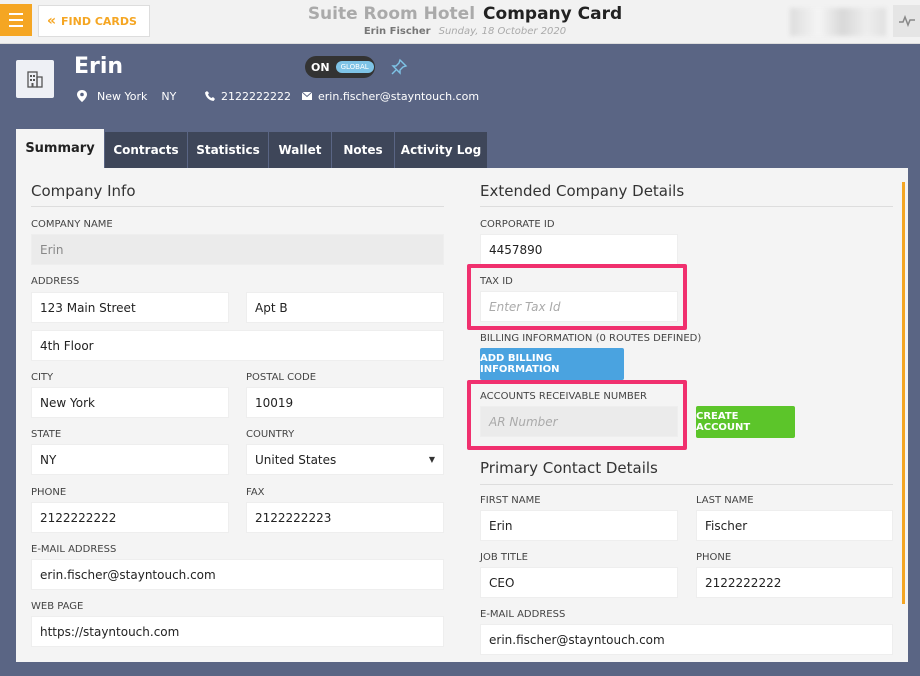 Image resolution: width=920 pixels, height=676 pixels. Describe the element at coordinates (363, 150) in the screenshot. I see `tab-notes: Notes` at that location.